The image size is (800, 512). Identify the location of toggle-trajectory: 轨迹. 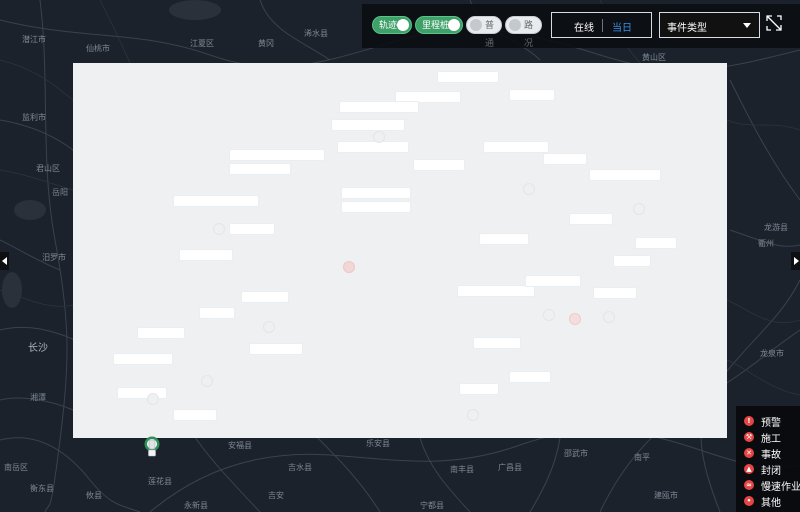
(392, 25).